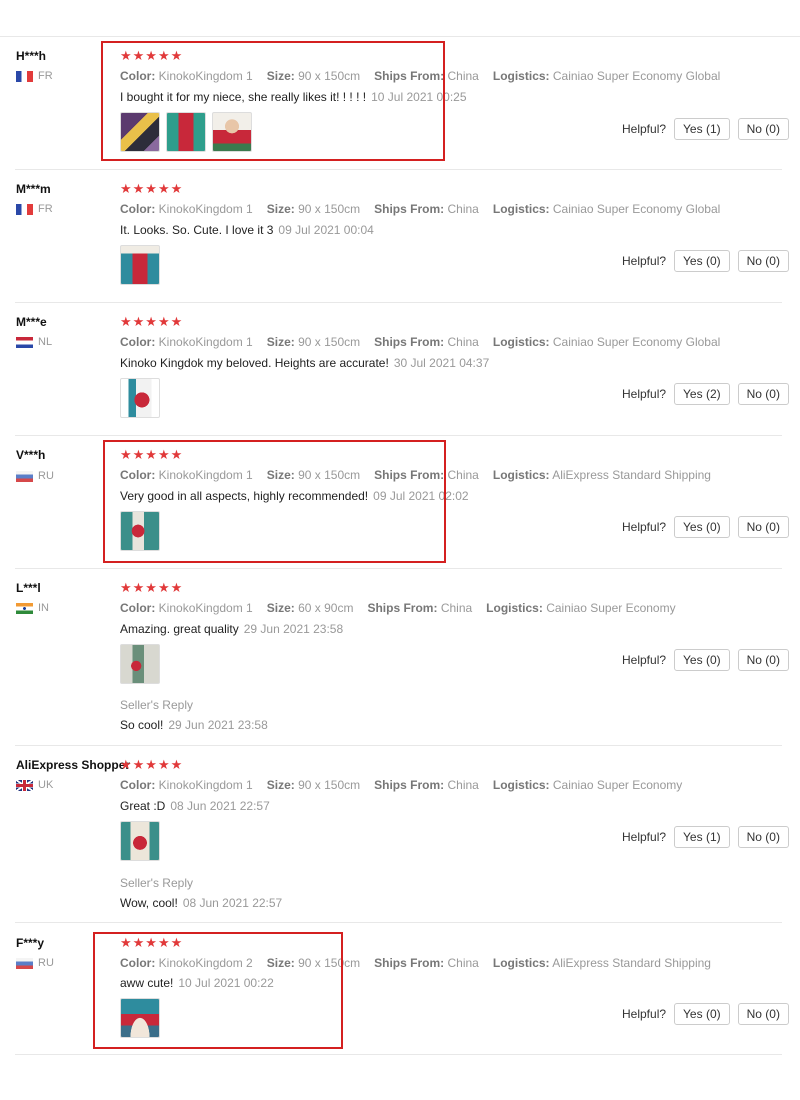 The height and width of the screenshot is (1100, 800). Describe the element at coordinates (31, 56) in the screenshot. I see `reviewer-name: H***h` at that location.